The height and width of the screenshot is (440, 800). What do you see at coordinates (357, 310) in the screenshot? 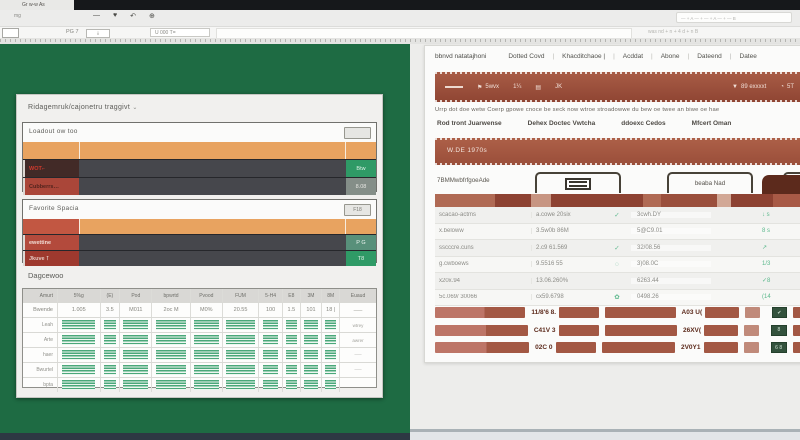
I see `metric-value: ⸺` at bounding box center [357, 310].